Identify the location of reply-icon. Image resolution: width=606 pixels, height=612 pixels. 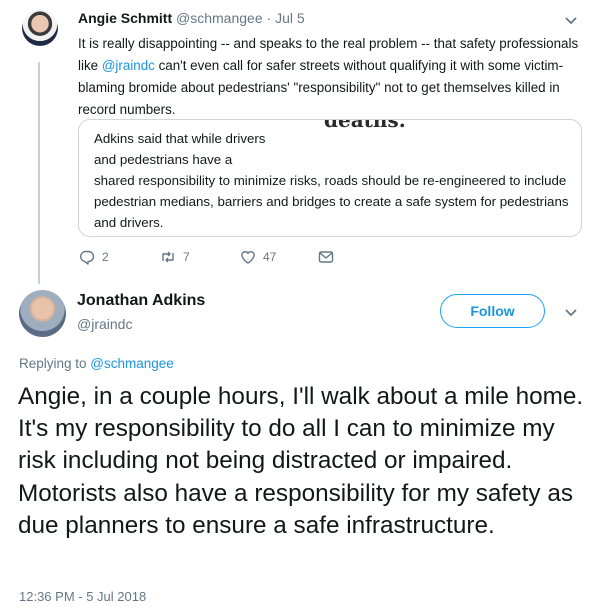
(87, 257).